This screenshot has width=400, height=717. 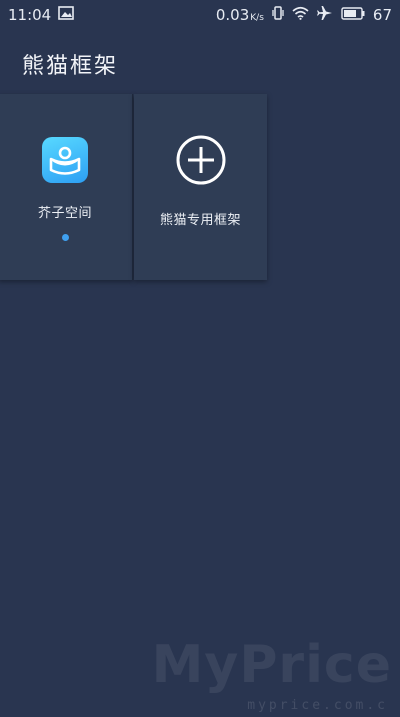 I want to click on add-framework-card: 熊猫专用框架, so click(x=200, y=187).